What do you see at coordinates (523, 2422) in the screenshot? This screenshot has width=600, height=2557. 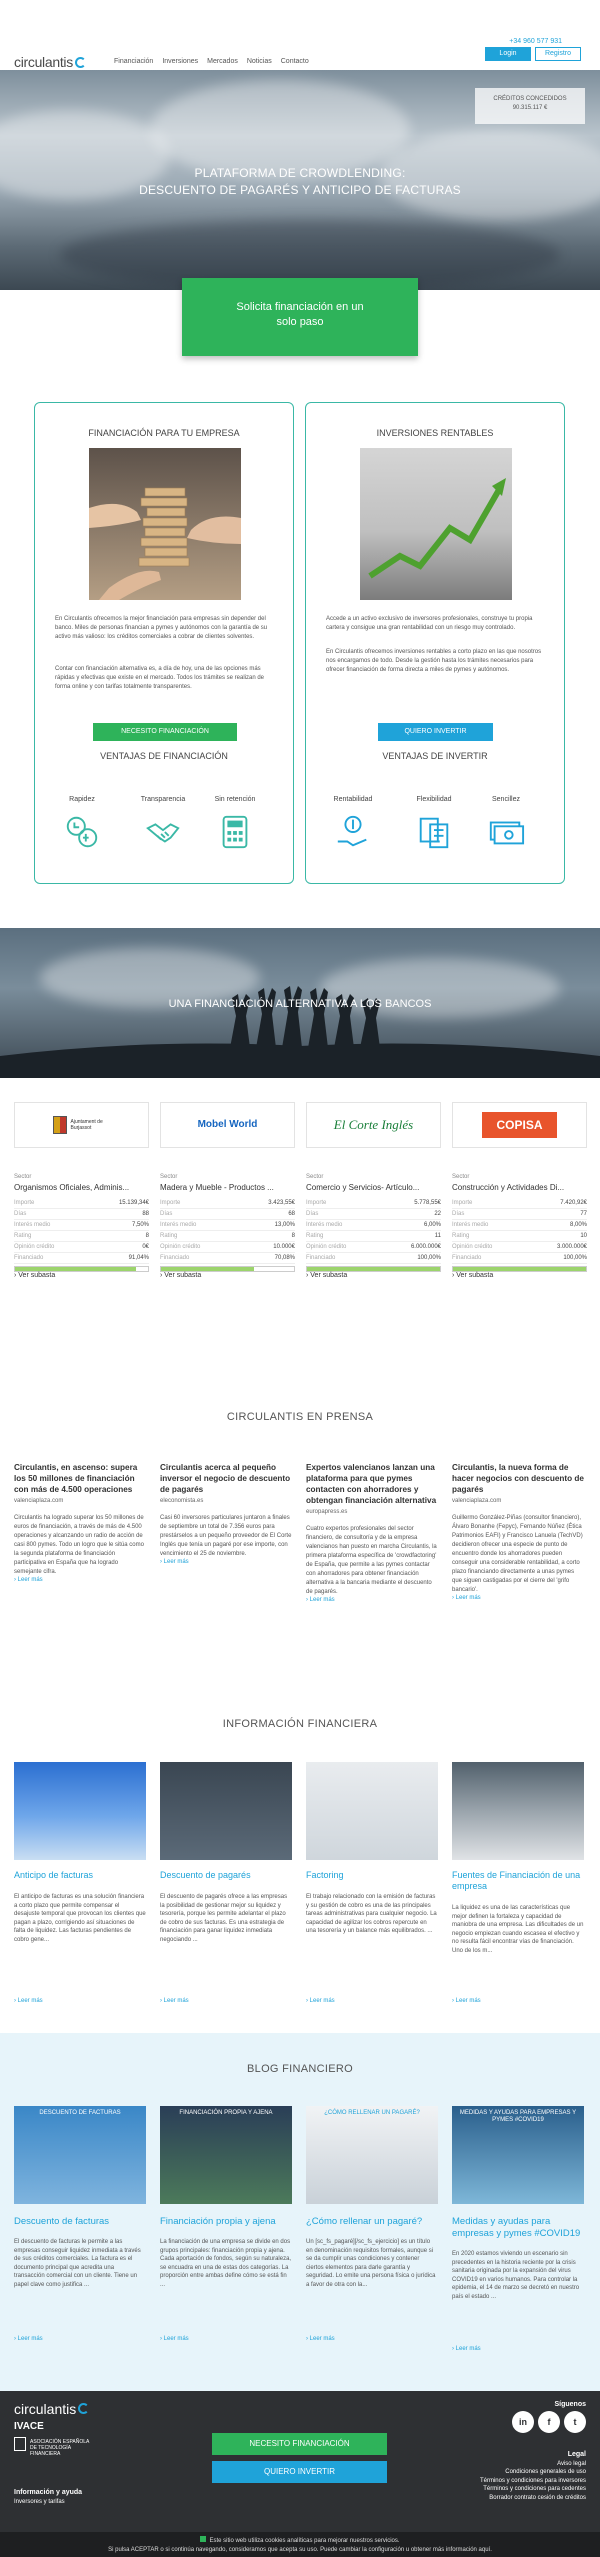 I see `linkedin-icon: in` at bounding box center [523, 2422].